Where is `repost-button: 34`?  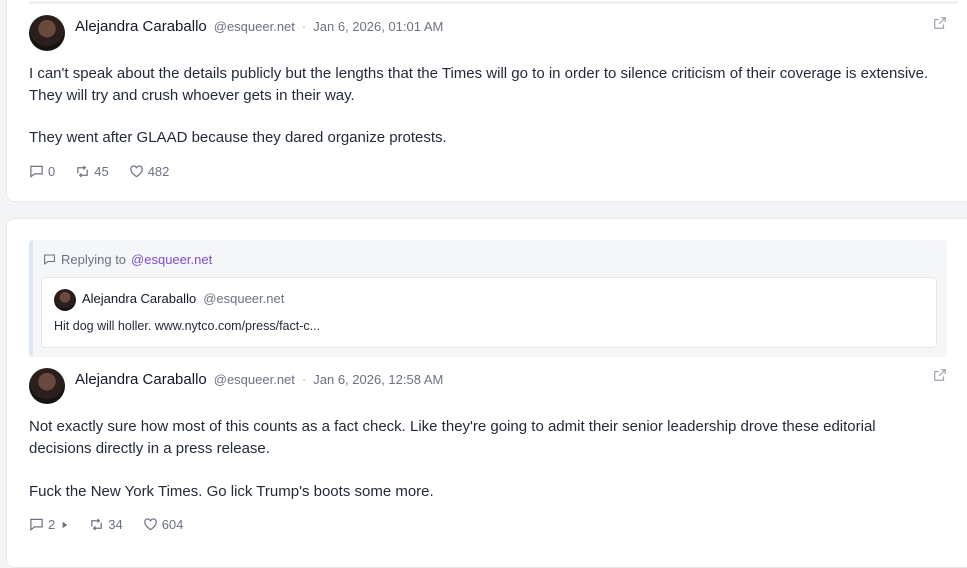
repost-button: 34 is located at coordinates (106, 524).